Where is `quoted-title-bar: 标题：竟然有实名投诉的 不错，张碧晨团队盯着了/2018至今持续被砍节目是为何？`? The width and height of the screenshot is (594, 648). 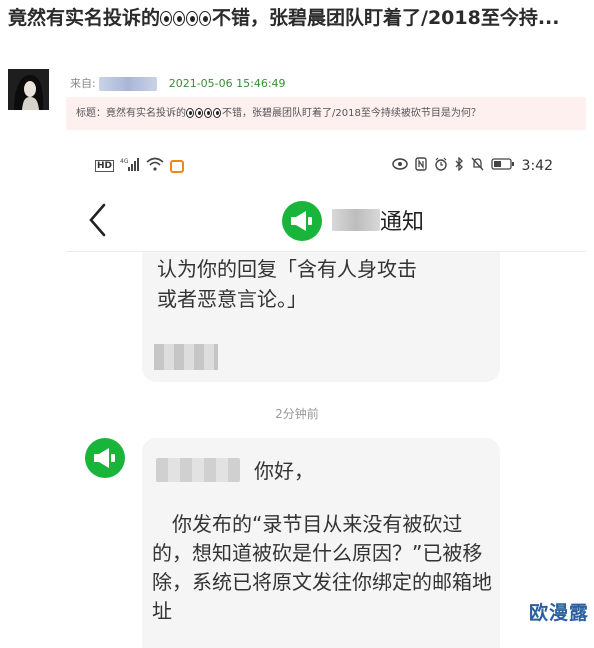
quoted-title-bar: 标题：竟然有实名投诉的 不错，张碧晨团队盯着了/2018至今持续被砍节目是为何？ is located at coordinates (326, 113).